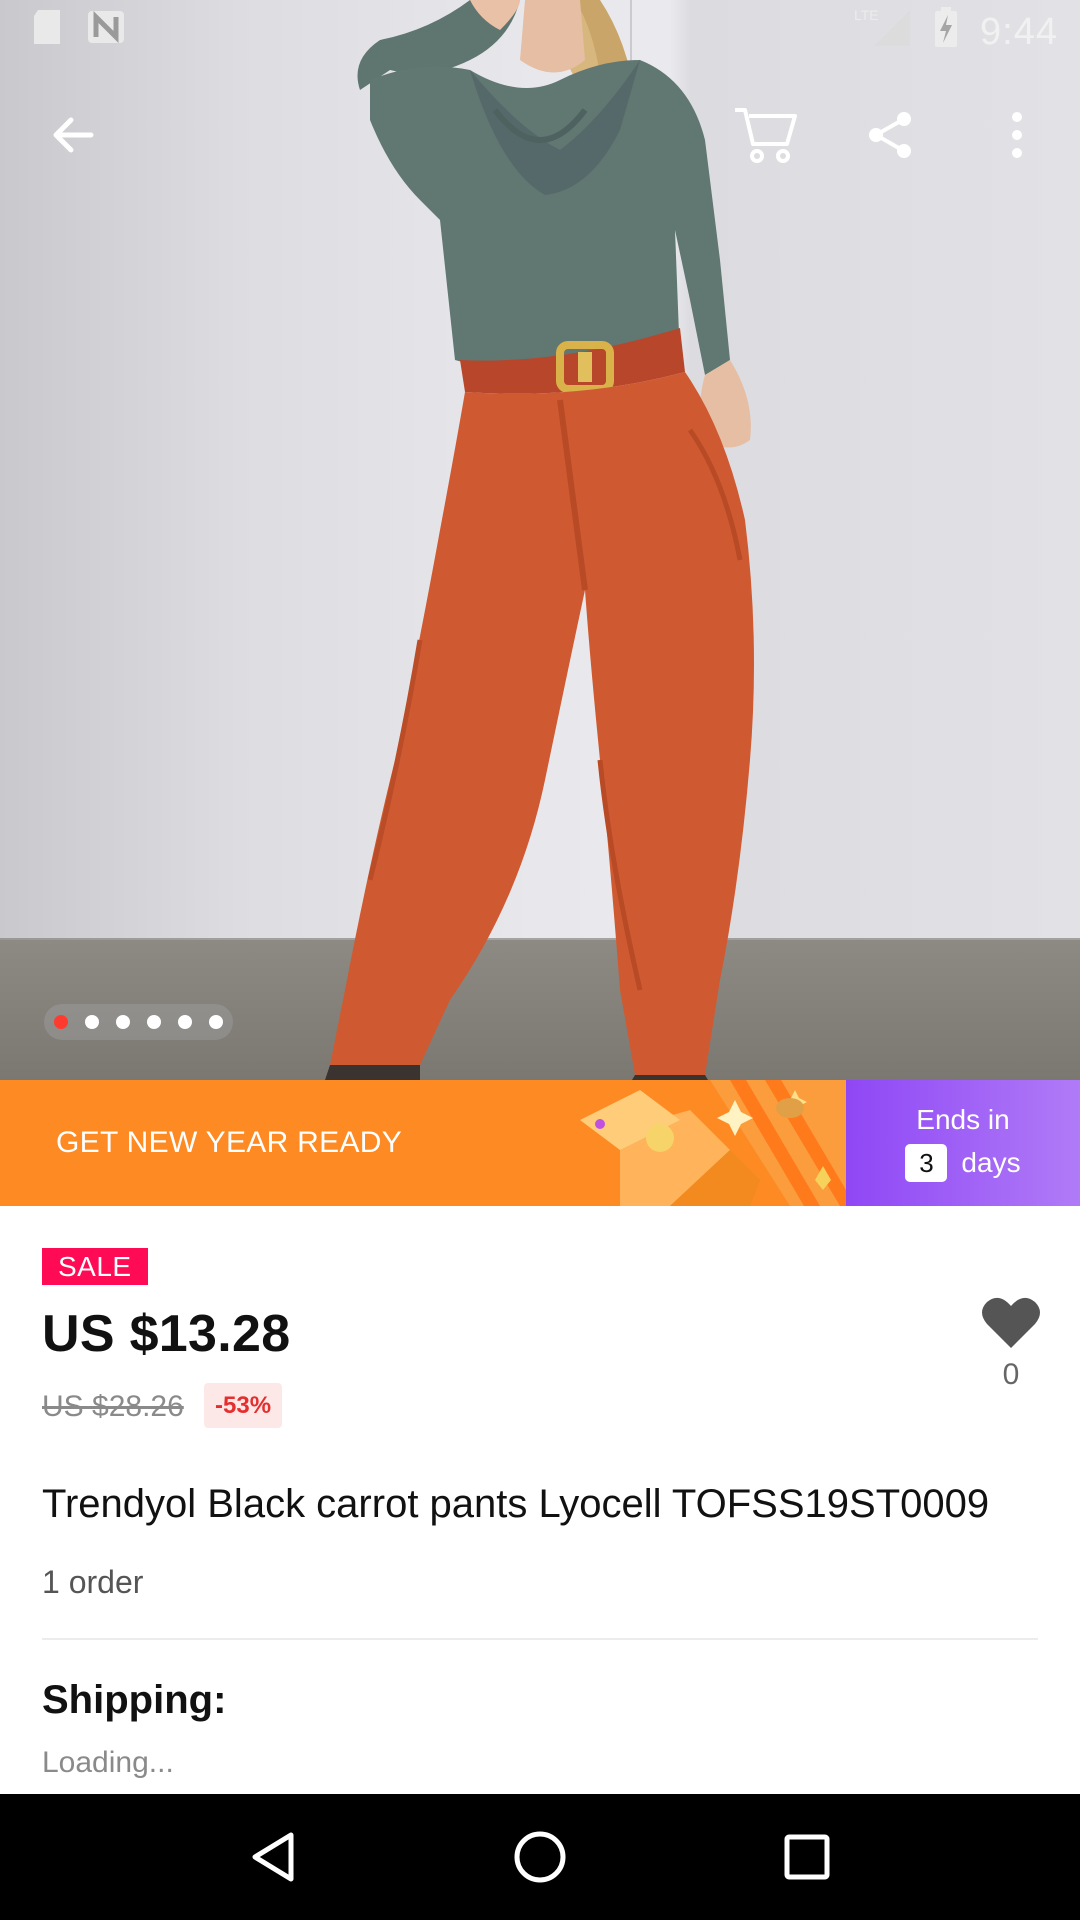 The width and height of the screenshot is (1080, 1920). What do you see at coordinates (113, 1406) in the screenshot?
I see `original-price: US $28.26` at bounding box center [113, 1406].